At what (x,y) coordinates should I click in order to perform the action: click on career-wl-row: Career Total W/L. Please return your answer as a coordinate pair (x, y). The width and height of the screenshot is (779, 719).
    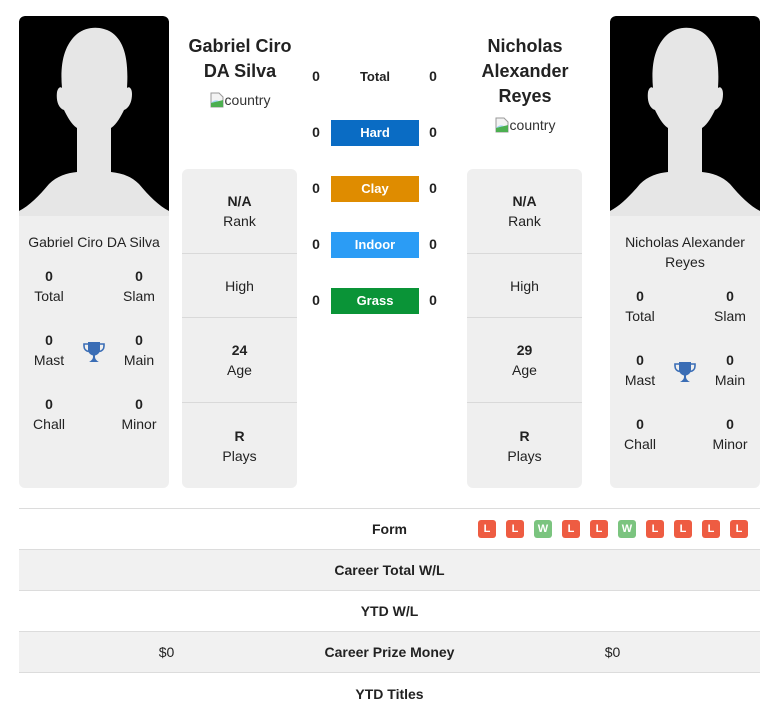
    Looking at the image, I should click on (389, 570).